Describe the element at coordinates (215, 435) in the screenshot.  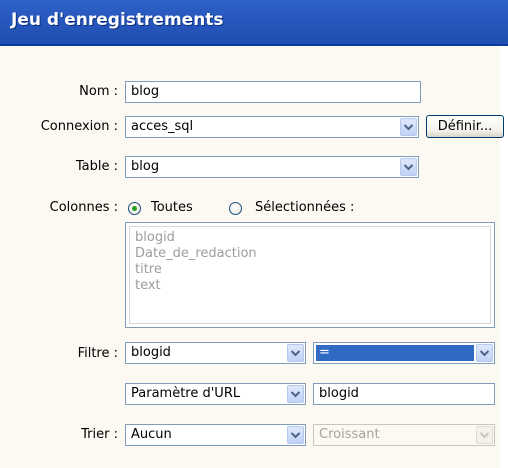
I see `trier-column-select: Aucun` at that location.